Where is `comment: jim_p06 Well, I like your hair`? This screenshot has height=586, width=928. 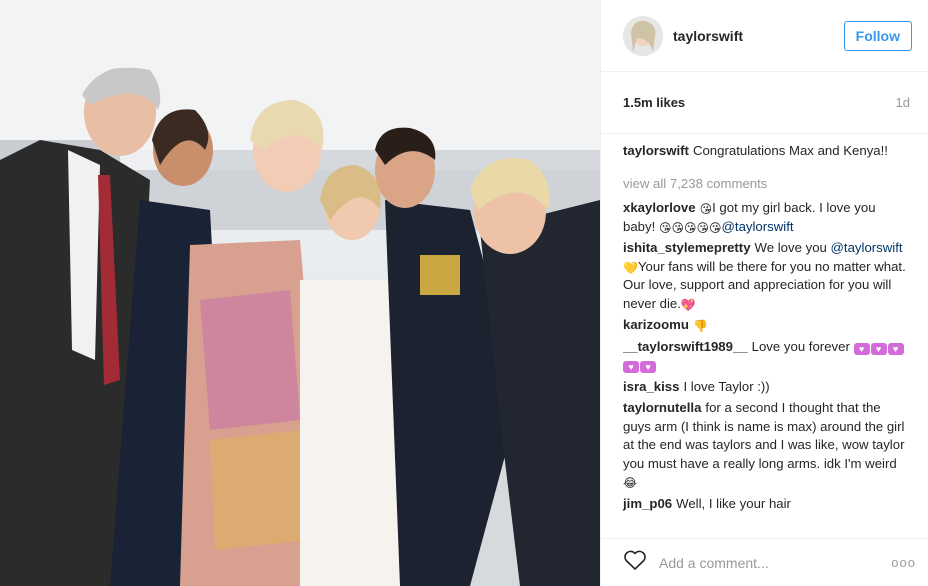
comment: jim_p06 Well, I like your hair is located at coordinates (766, 504).